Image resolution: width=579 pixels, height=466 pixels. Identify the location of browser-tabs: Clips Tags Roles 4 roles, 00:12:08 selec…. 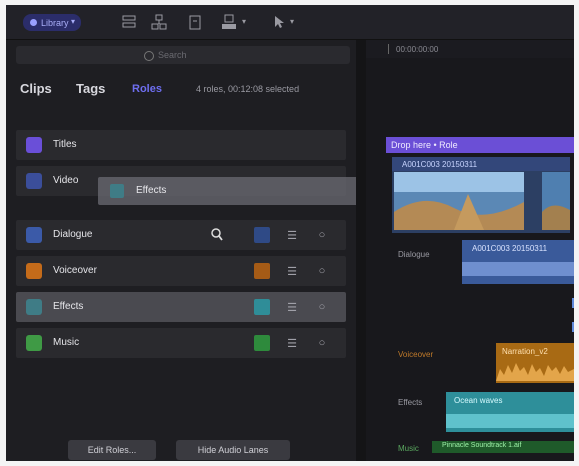
(181, 87).